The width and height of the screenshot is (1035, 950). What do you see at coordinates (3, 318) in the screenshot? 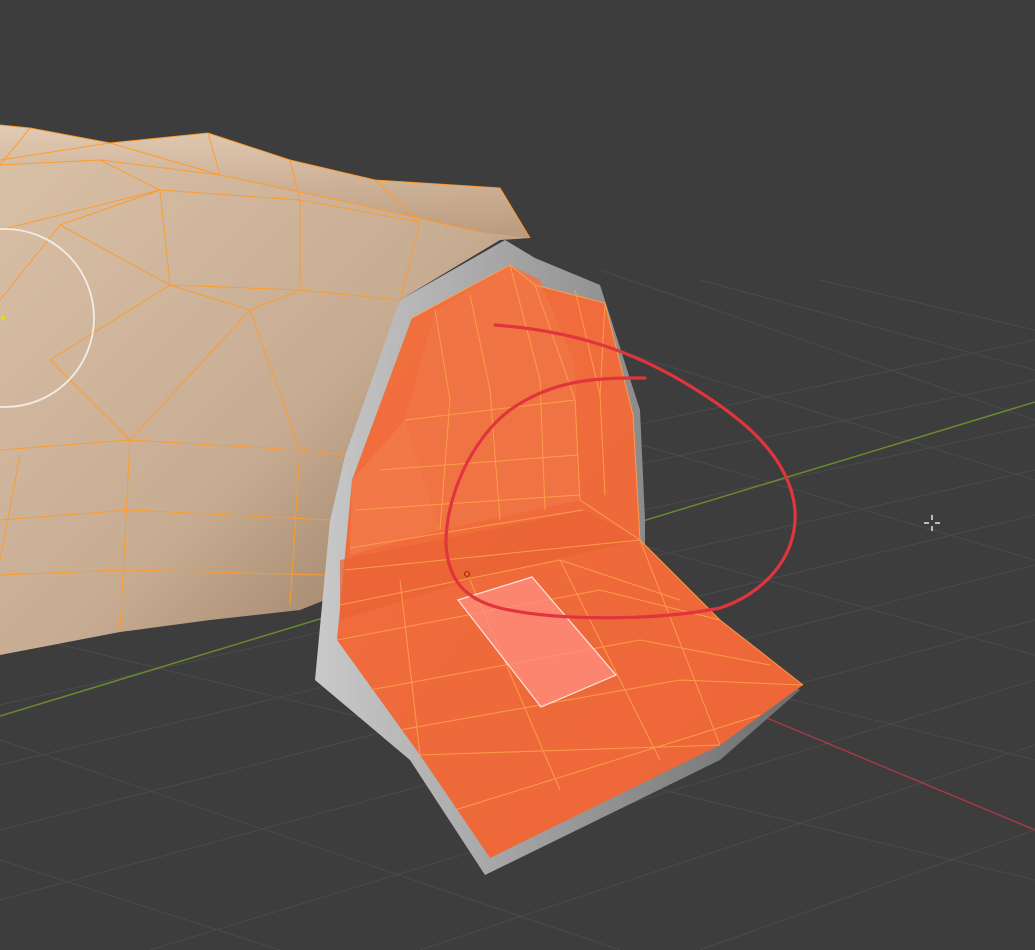
I see `pivot-point-icon` at bounding box center [3, 318].